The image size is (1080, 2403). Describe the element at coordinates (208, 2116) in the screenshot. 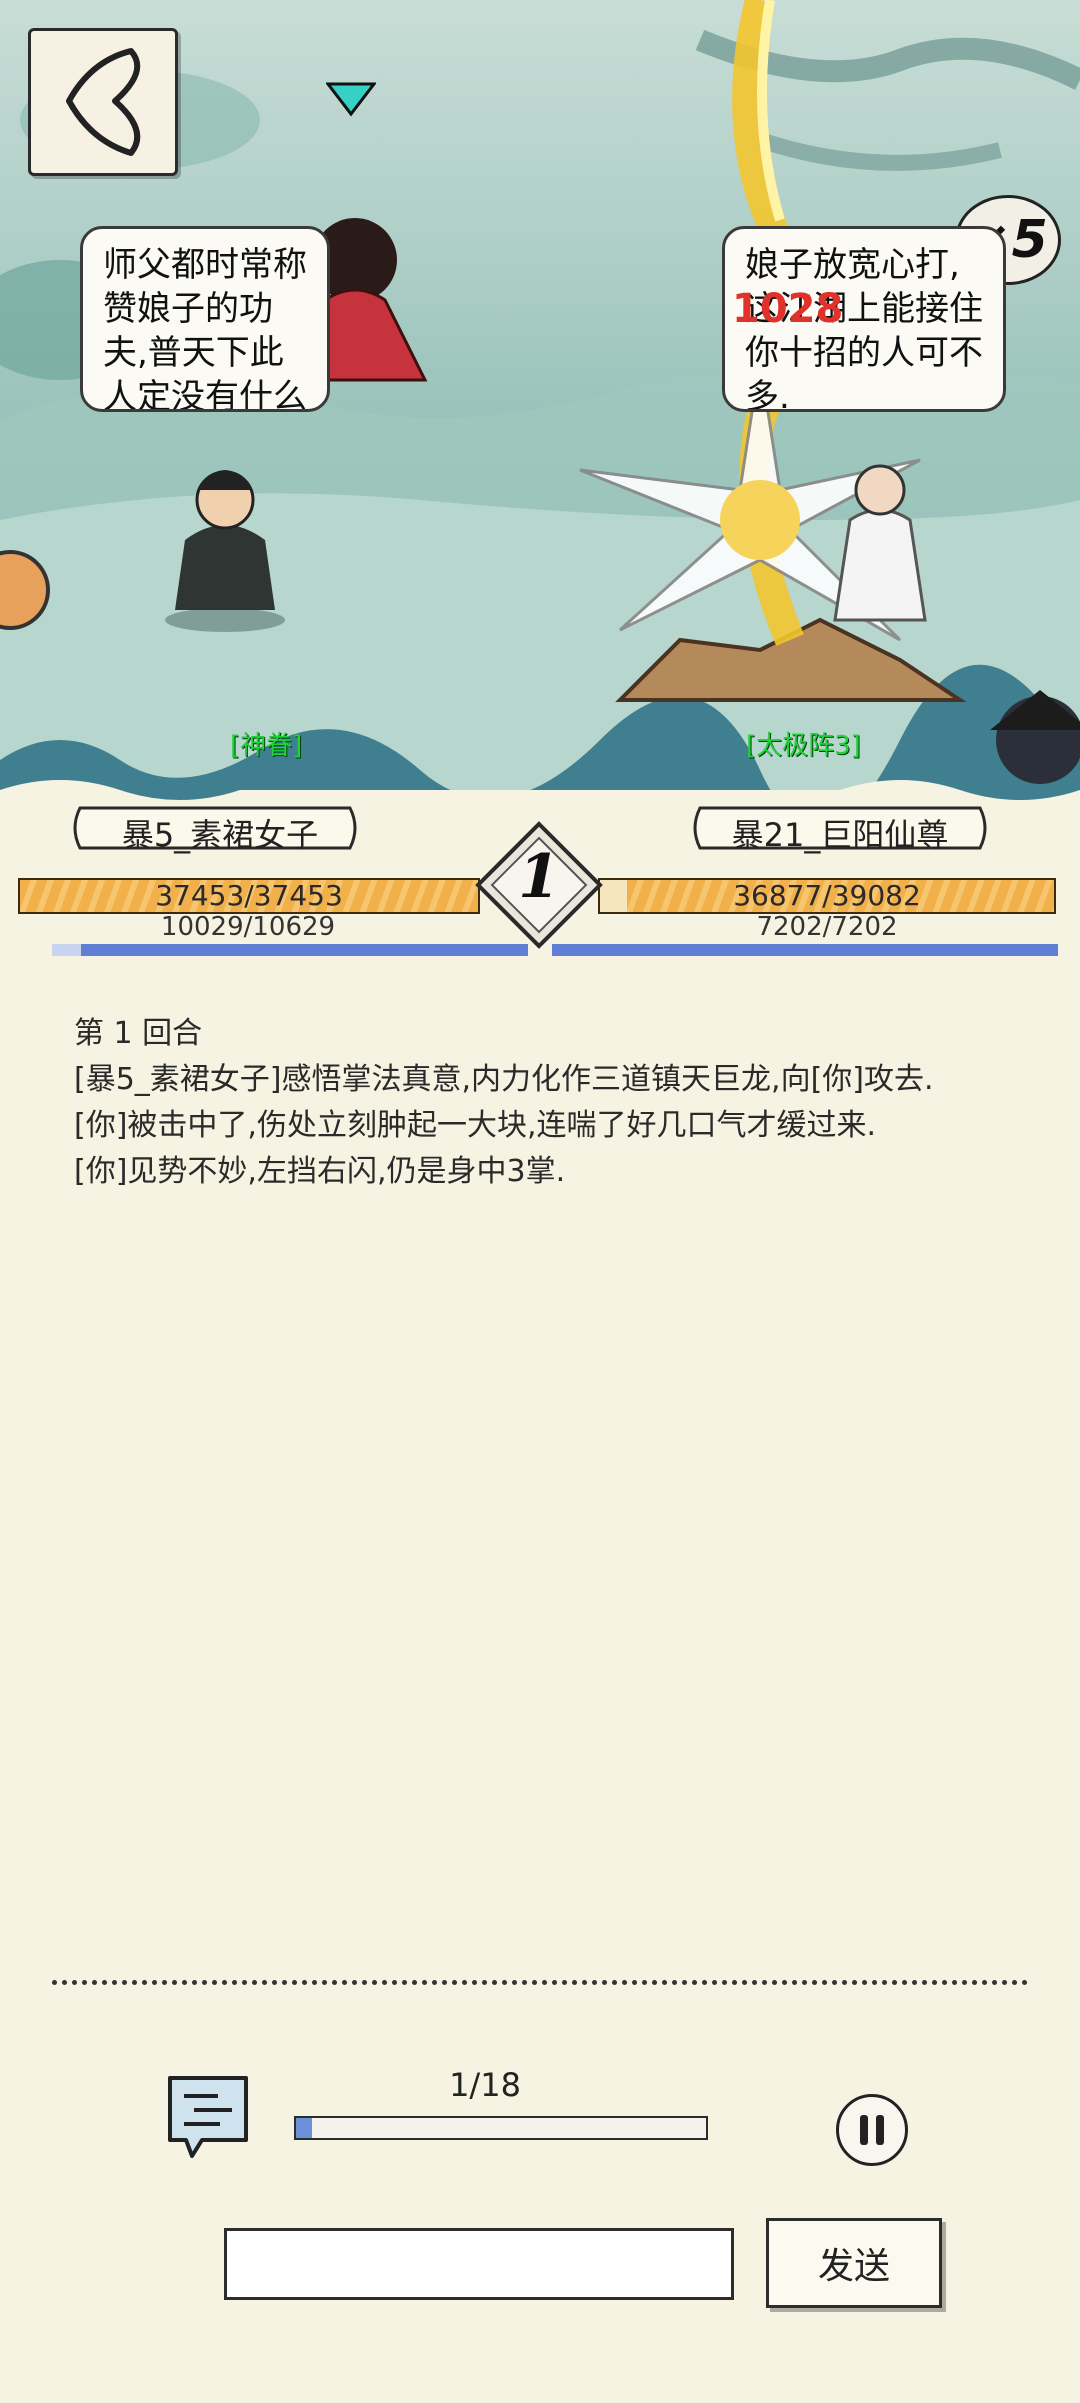

I see `chat-log-icon` at that location.